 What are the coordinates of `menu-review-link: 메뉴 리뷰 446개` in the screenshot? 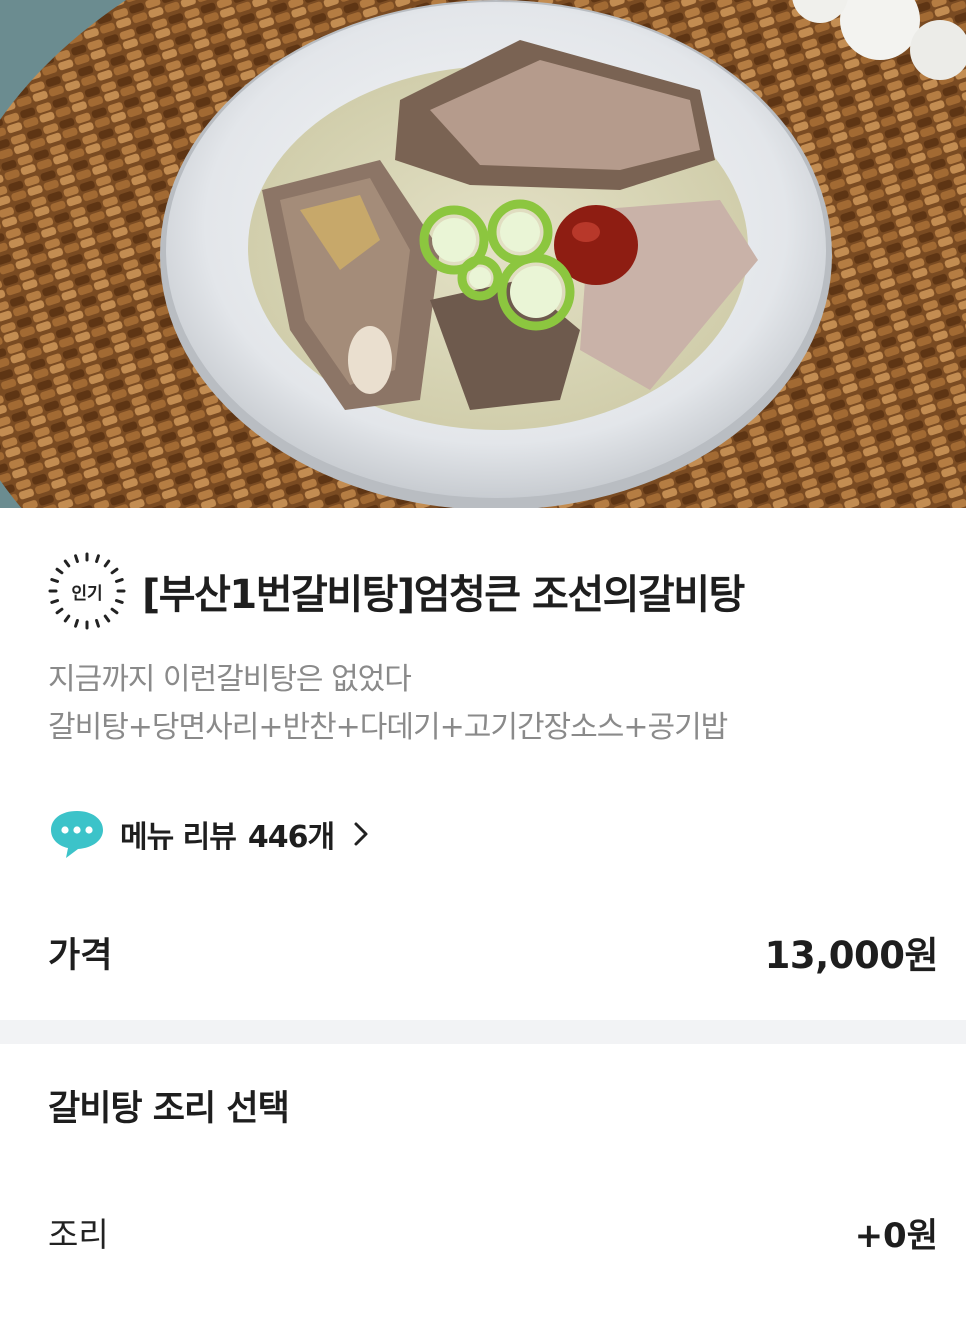 It's located at (210, 834).